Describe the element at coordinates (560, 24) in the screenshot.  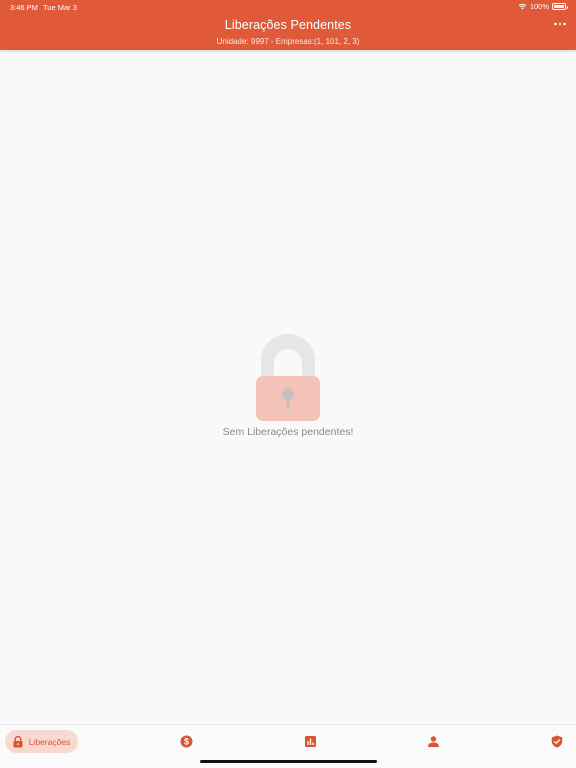
I see `more-options-icon` at that location.